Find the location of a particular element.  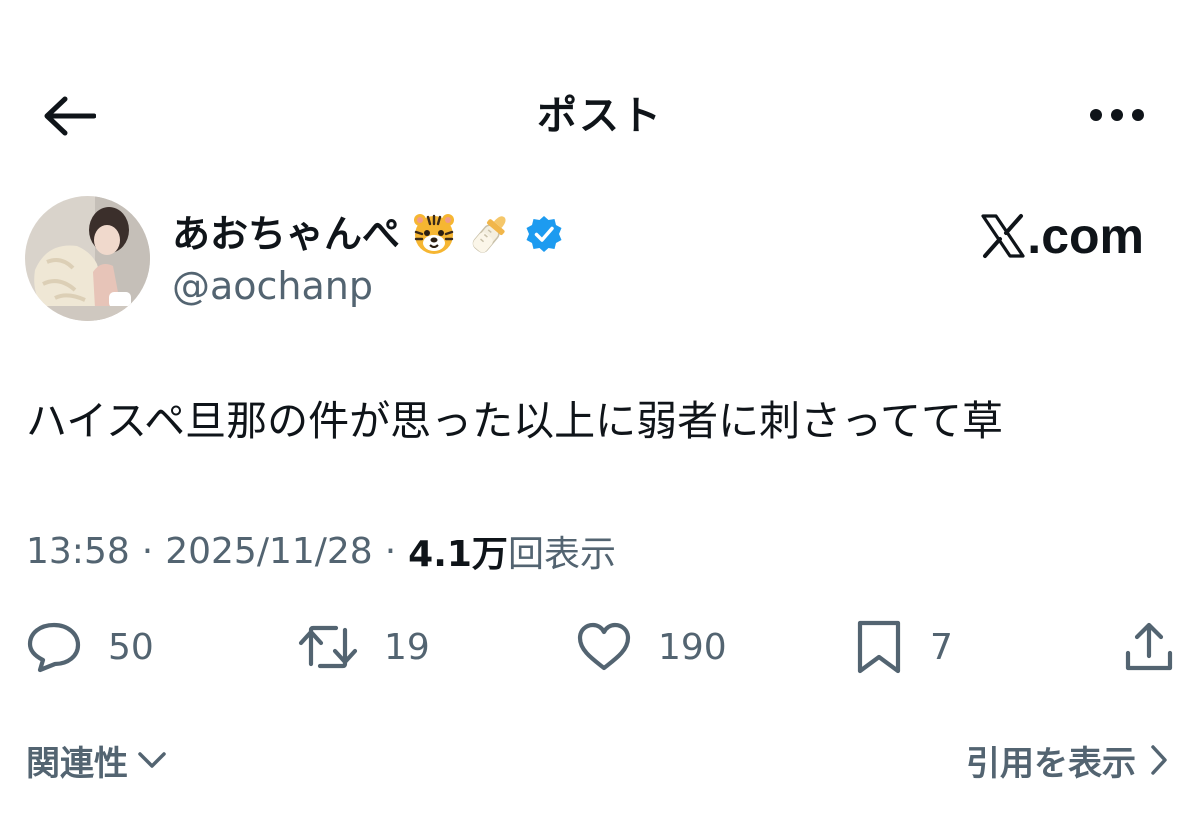

post-time: 13:58 is located at coordinates (78, 551).